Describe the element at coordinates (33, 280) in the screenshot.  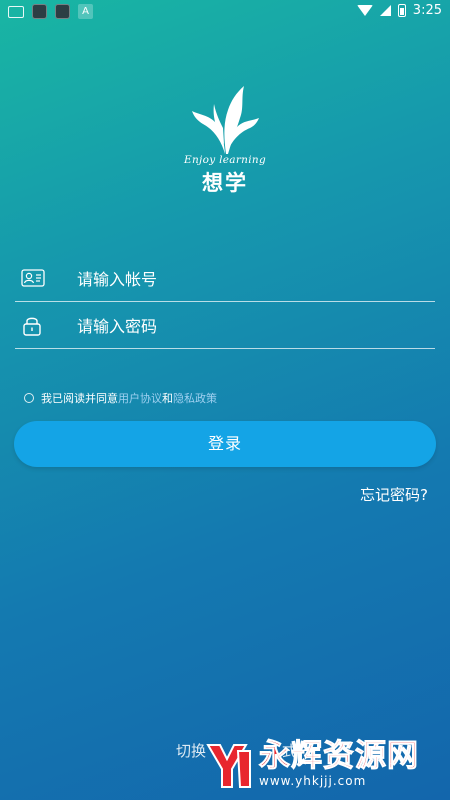
I see `id-card-icon` at that location.